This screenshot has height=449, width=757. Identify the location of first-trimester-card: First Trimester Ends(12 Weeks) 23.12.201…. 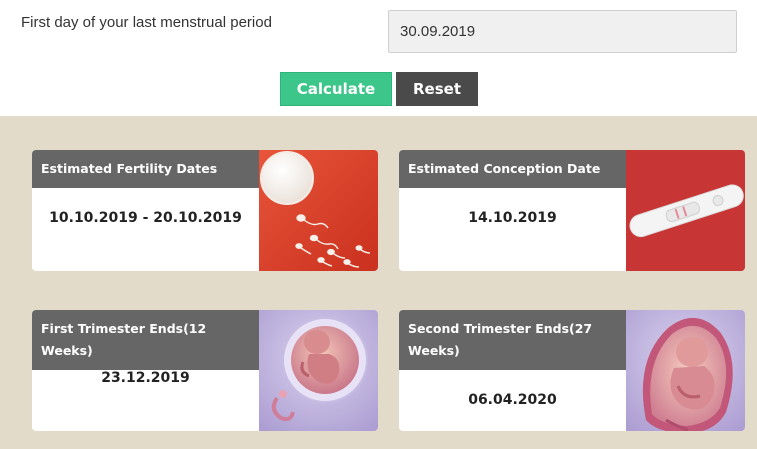
(205, 370).